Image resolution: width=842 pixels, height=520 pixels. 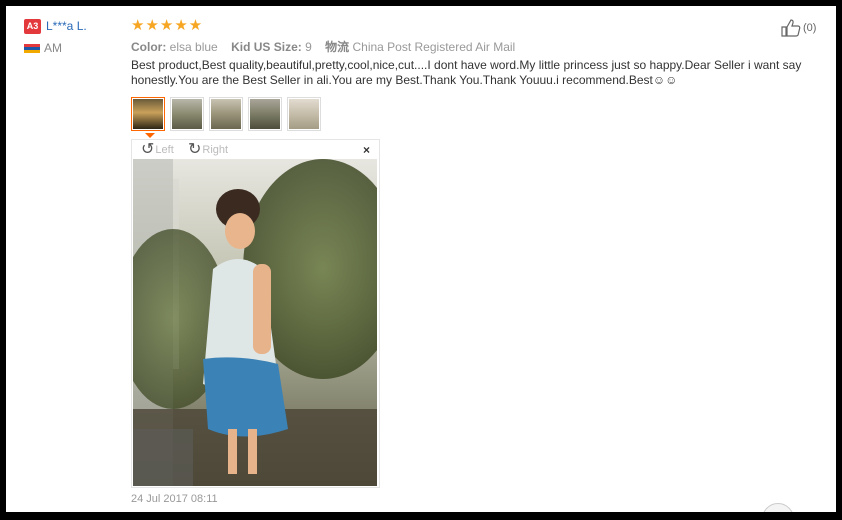 What do you see at coordinates (194, 150) in the screenshot?
I see `rotate-right-icon: ↻` at bounding box center [194, 150].